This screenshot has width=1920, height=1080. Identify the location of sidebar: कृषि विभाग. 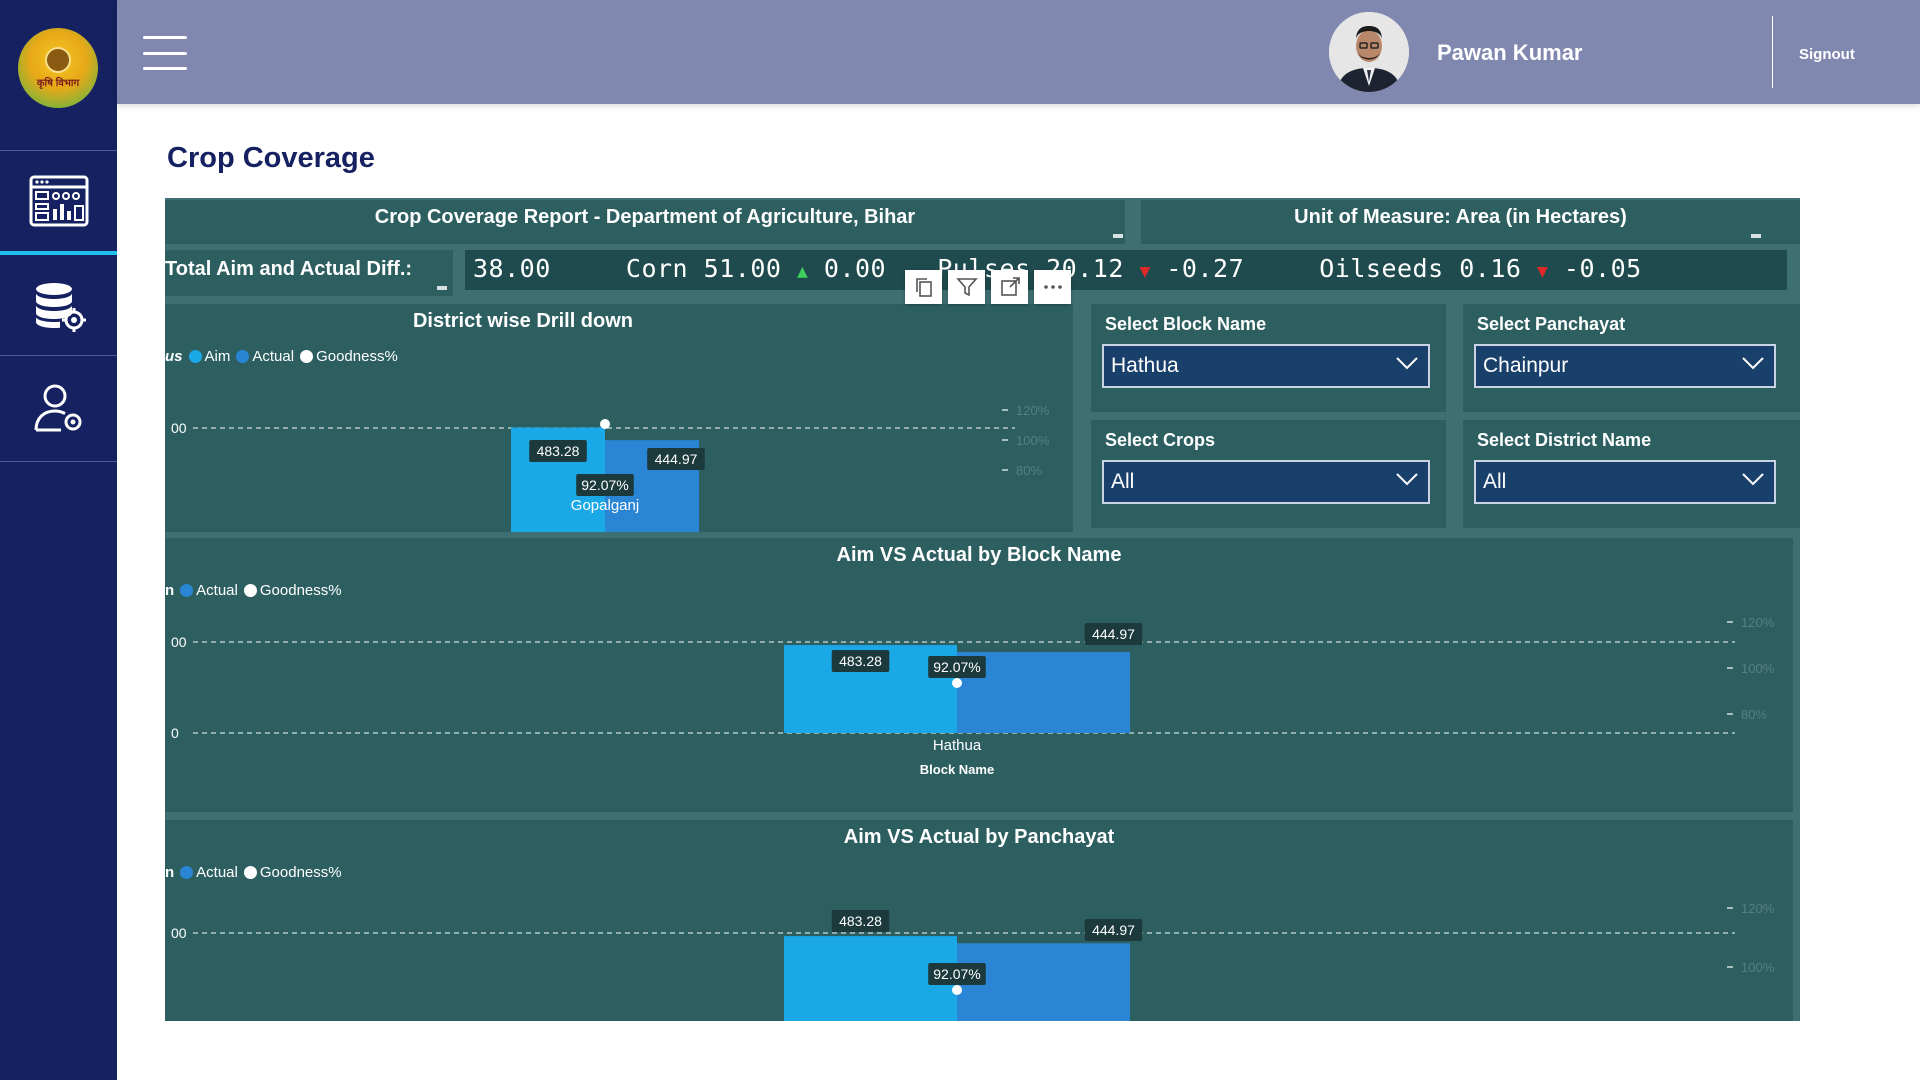
(58, 540).